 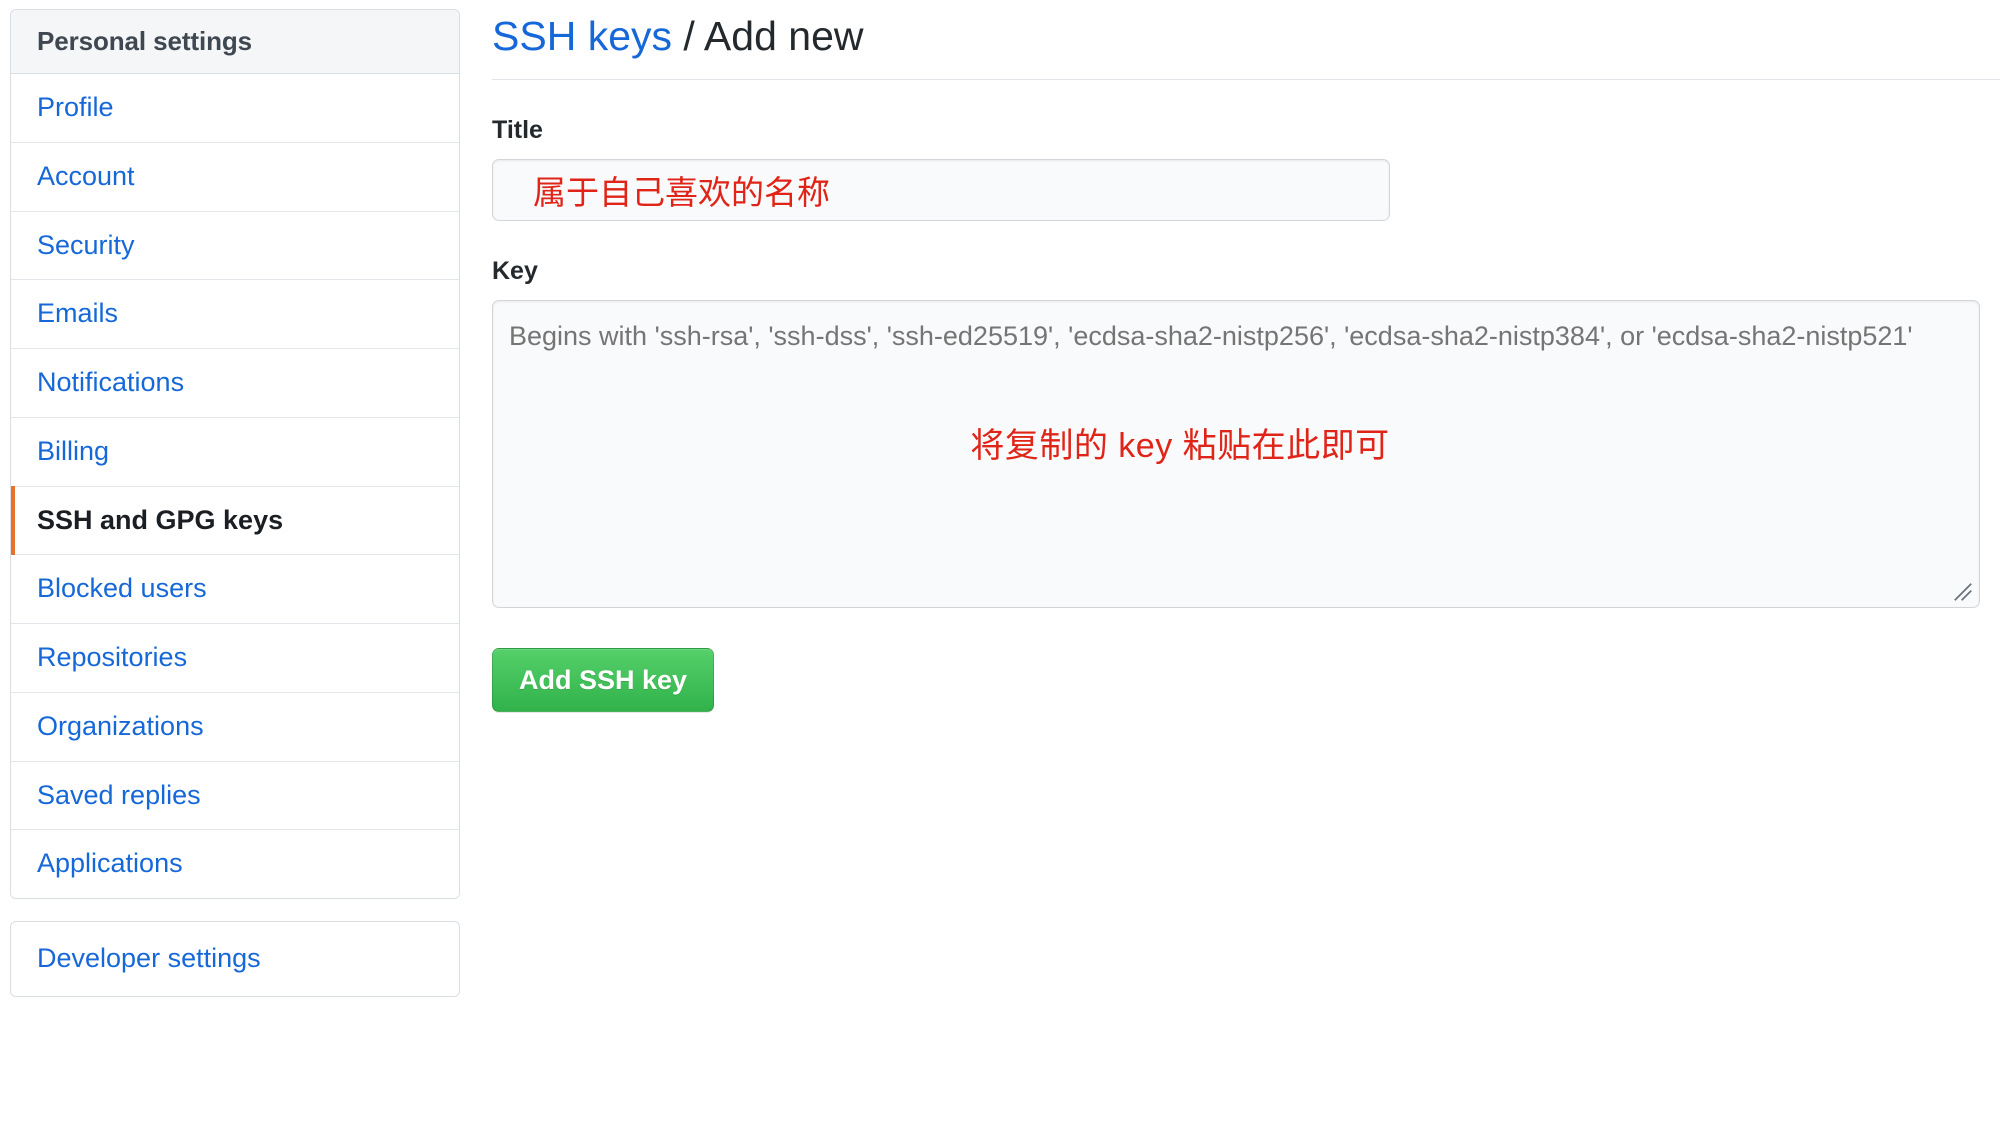 What do you see at coordinates (235, 177) in the screenshot?
I see `sidebar-item-account: Account` at bounding box center [235, 177].